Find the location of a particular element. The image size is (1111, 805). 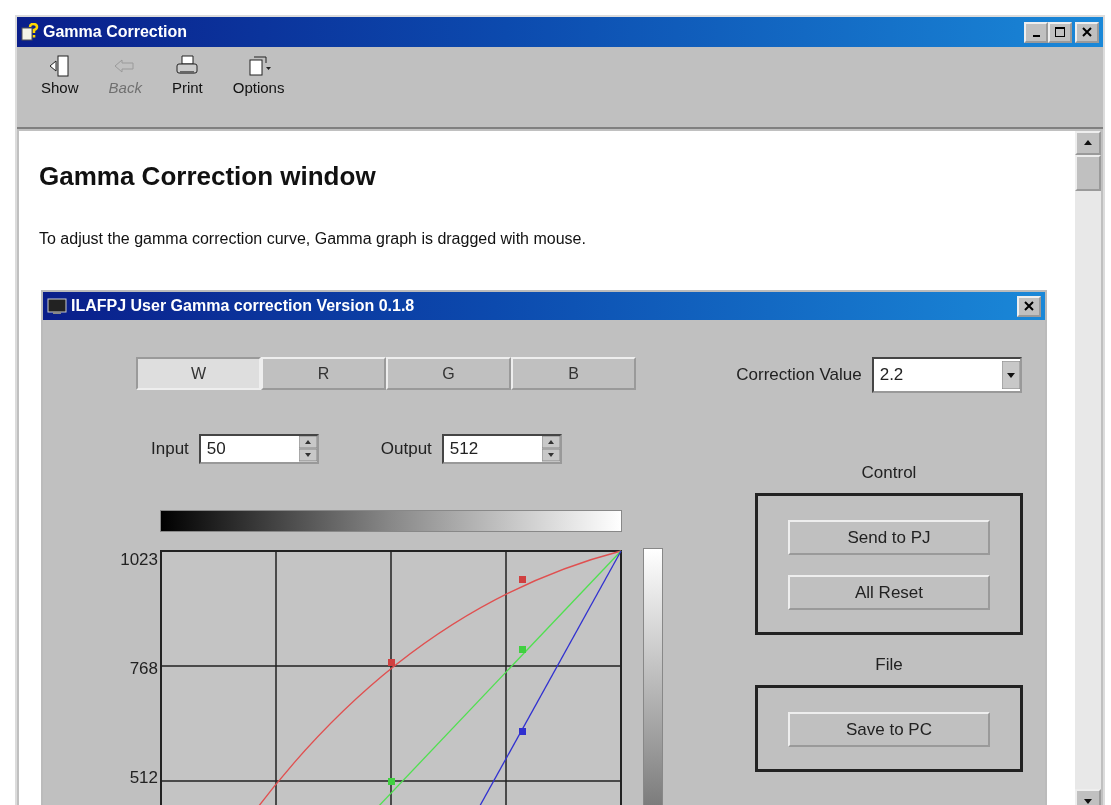

action-button: Send to PJ is located at coordinates (889, 537).